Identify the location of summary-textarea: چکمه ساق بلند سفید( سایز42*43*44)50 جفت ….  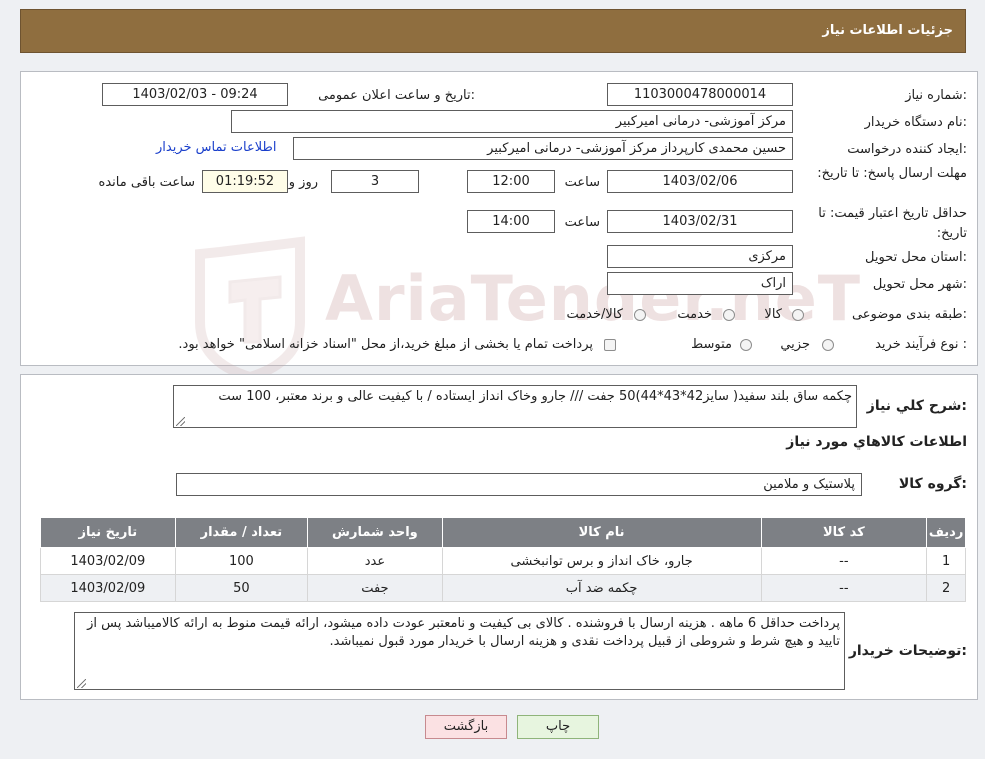
(515, 406).